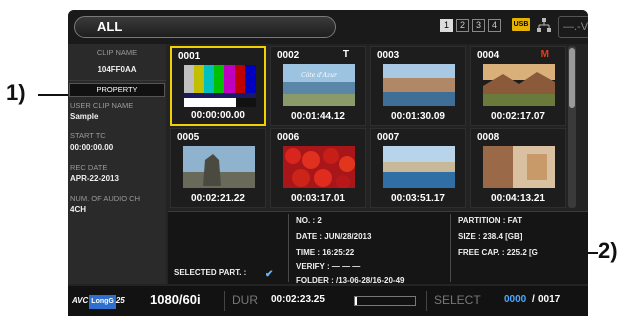  Describe the element at coordinates (210, 272) in the screenshot. I see `selected-part-label: SELECTED PART. :` at that location.